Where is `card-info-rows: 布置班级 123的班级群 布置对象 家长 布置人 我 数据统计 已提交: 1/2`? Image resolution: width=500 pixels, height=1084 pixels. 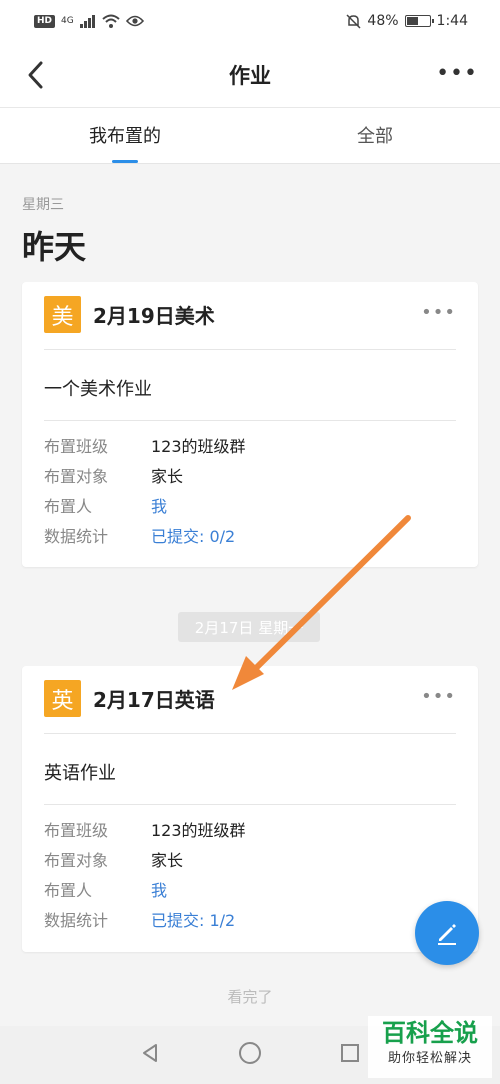
card-info-rows: 布置班级 123的班级群 布置对象 家长 布置人 我 数据统计 已提交: 1/2 is located at coordinates (250, 874).